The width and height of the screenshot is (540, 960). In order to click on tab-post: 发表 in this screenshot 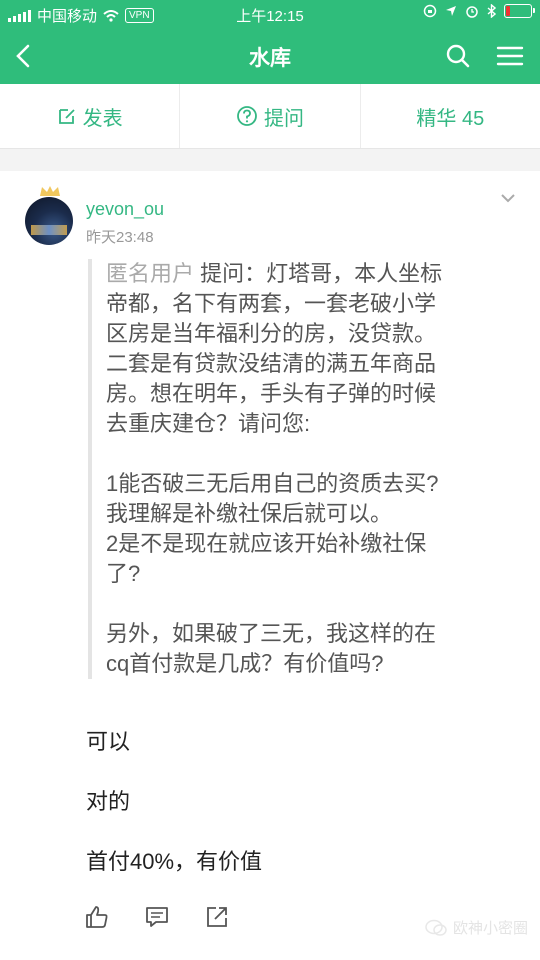, I will do `click(89, 116)`.